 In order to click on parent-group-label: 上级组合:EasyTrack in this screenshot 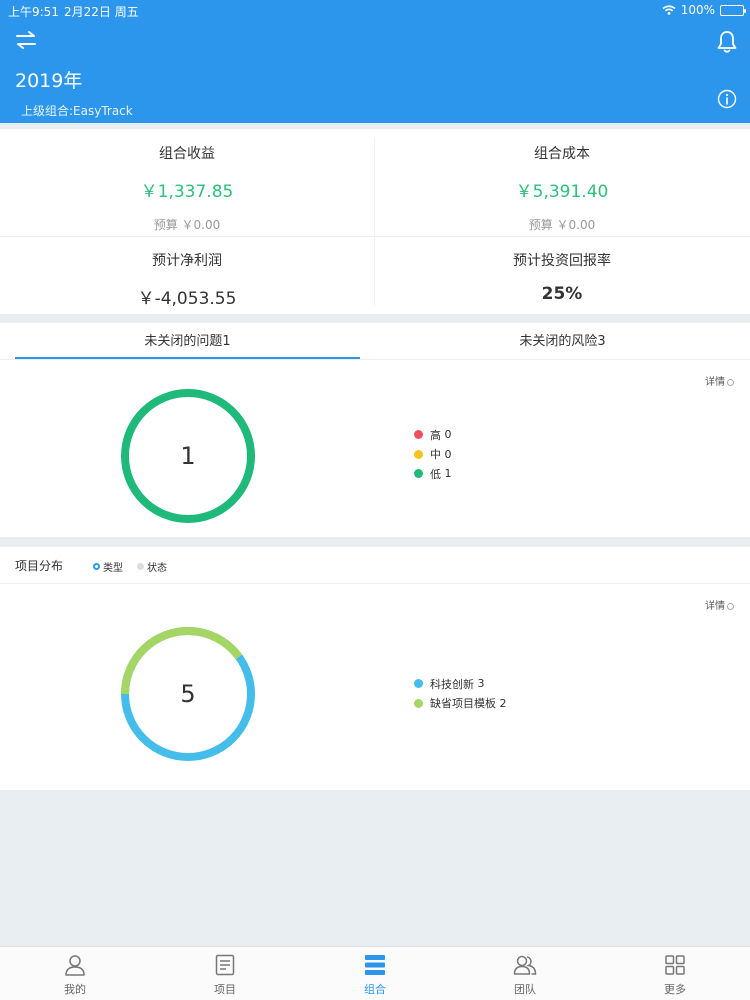, I will do `click(77, 110)`.